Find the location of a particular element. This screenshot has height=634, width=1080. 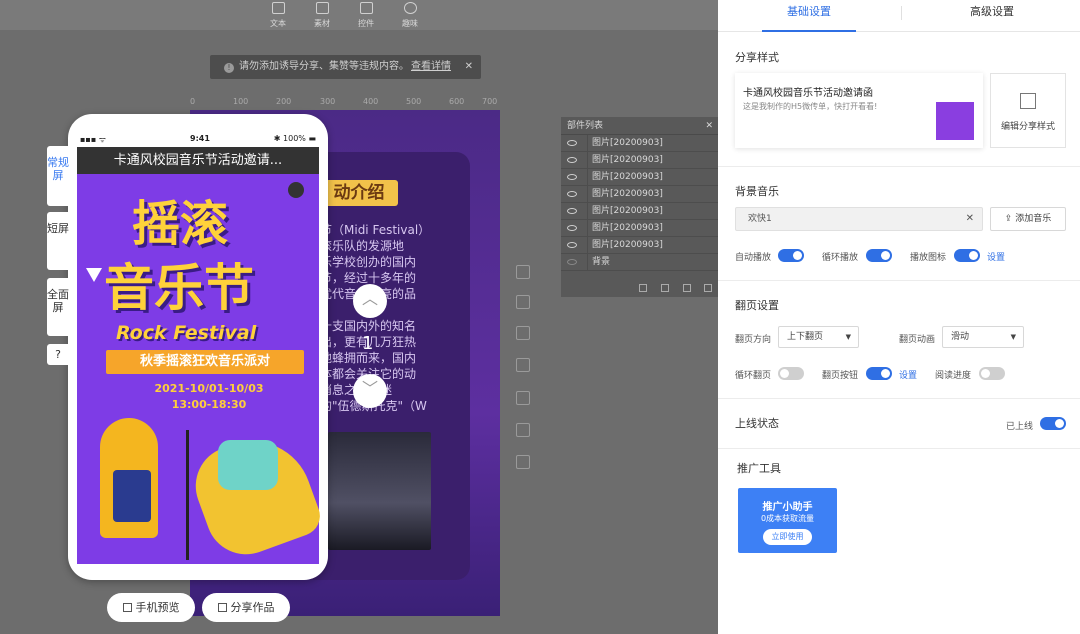

loop-page-toggle is located at coordinates (791, 373).